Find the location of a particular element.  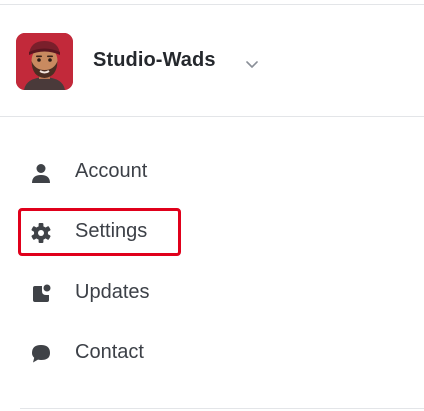

chevron-down-icon is located at coordinates (252, 65).